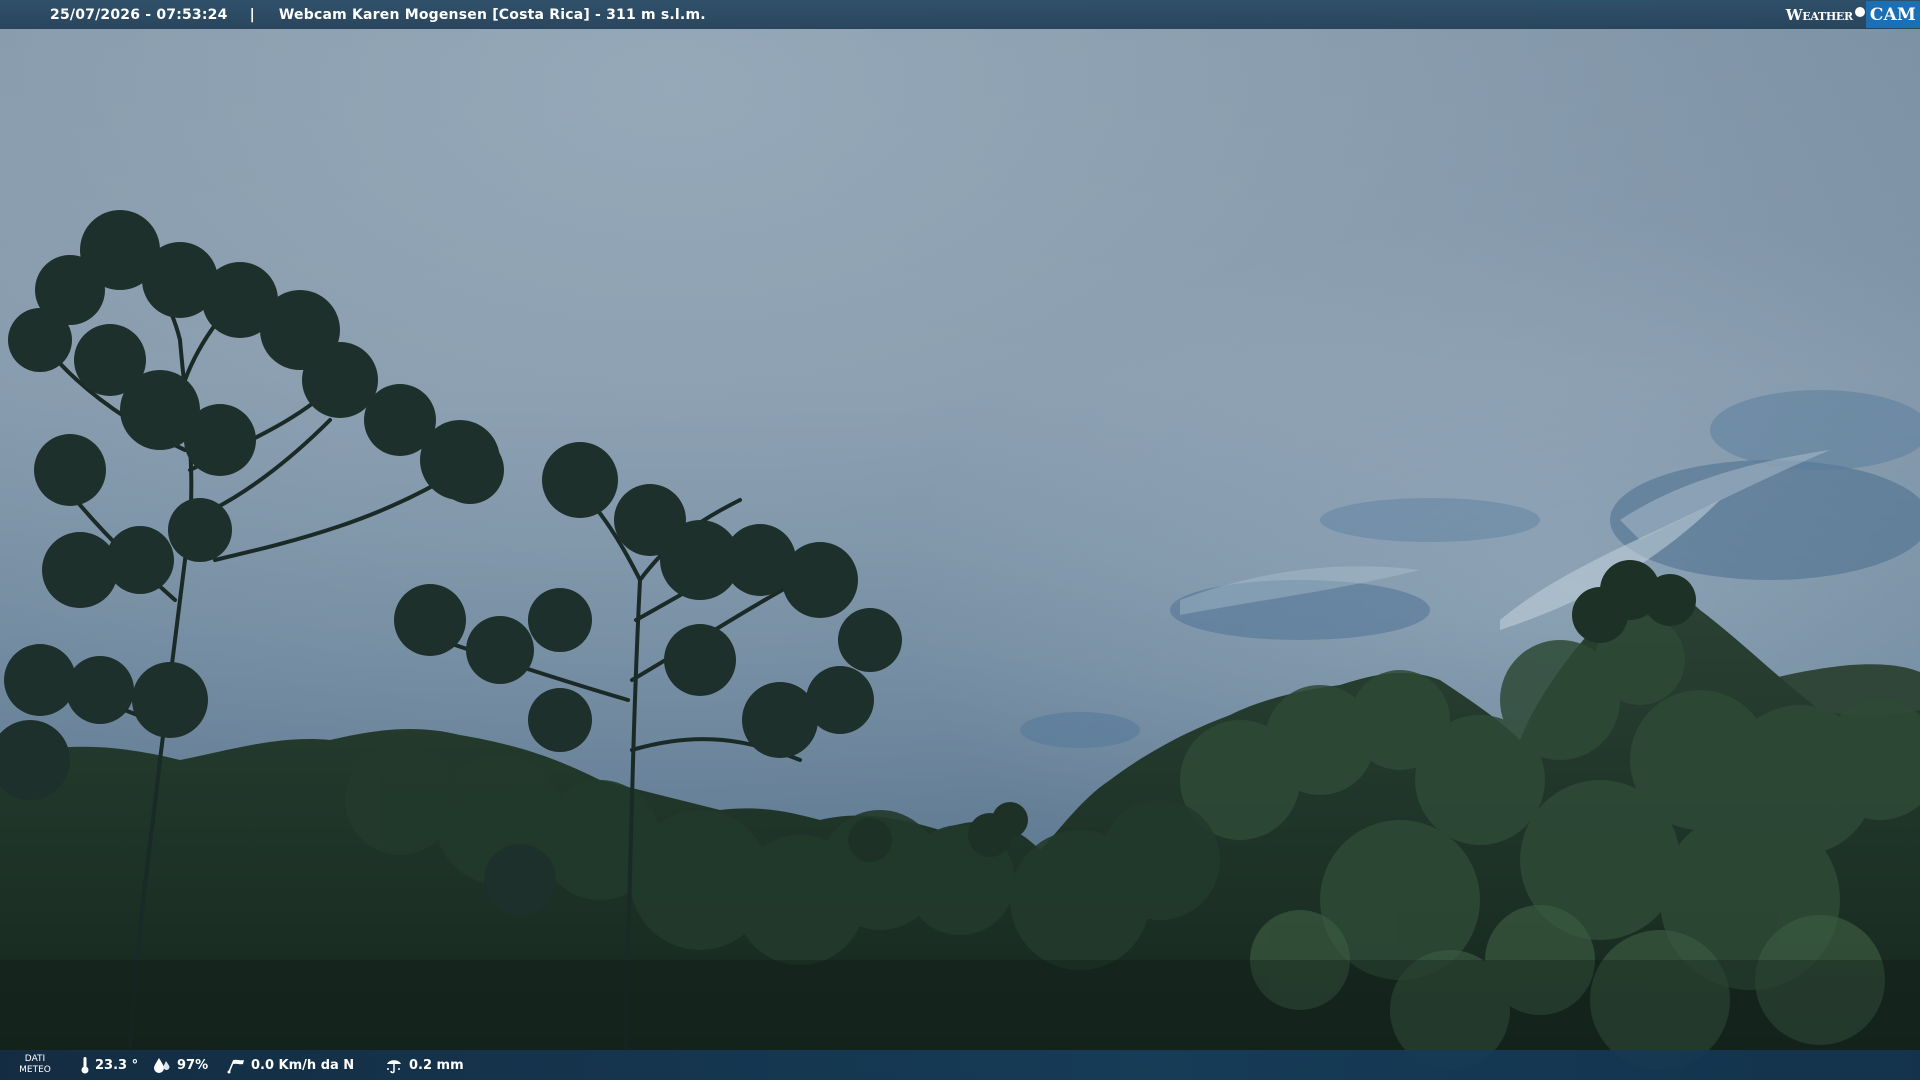 Image resolution: width=1920 pixels, height=1080 pixels. What do you see at coordinates (1859, 11) in the screenshot?
I see `logo-dot-icon` at bounding box center [1859, 11].